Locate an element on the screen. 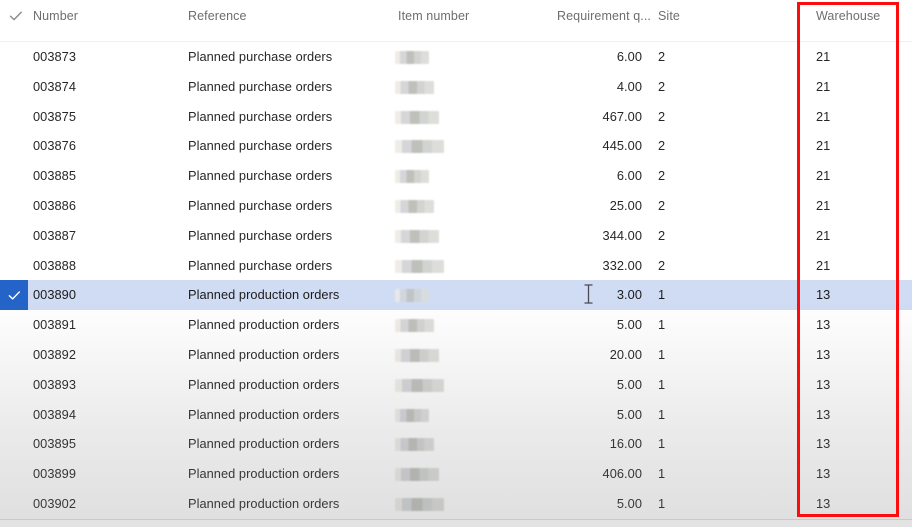 The height and width of the screenshot is (527, 912). column-header-item: Item number is located at coordinates (433, 16).